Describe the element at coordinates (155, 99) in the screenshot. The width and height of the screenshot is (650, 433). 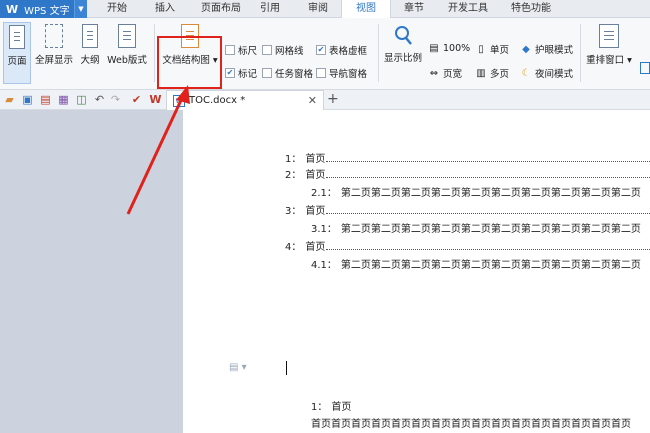
I see `wps-w-icon: W` at that location.